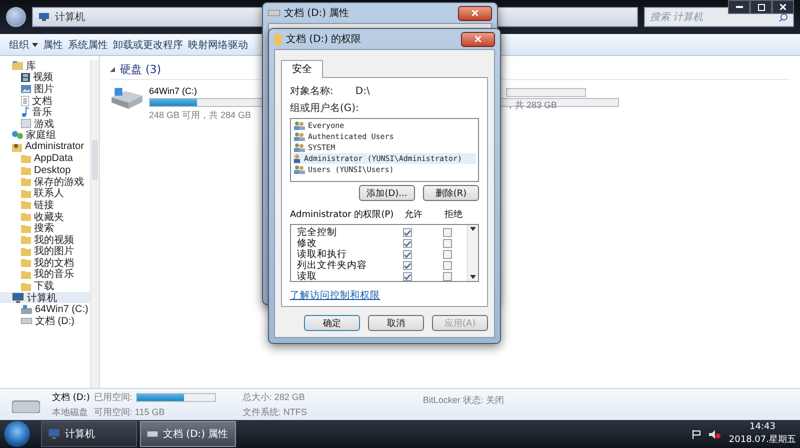 The image size is (800, 448). Describe the element at coordinates (317, 13) in the screenshot. I see `window-title: 文档 (D:) 属性` at that location.